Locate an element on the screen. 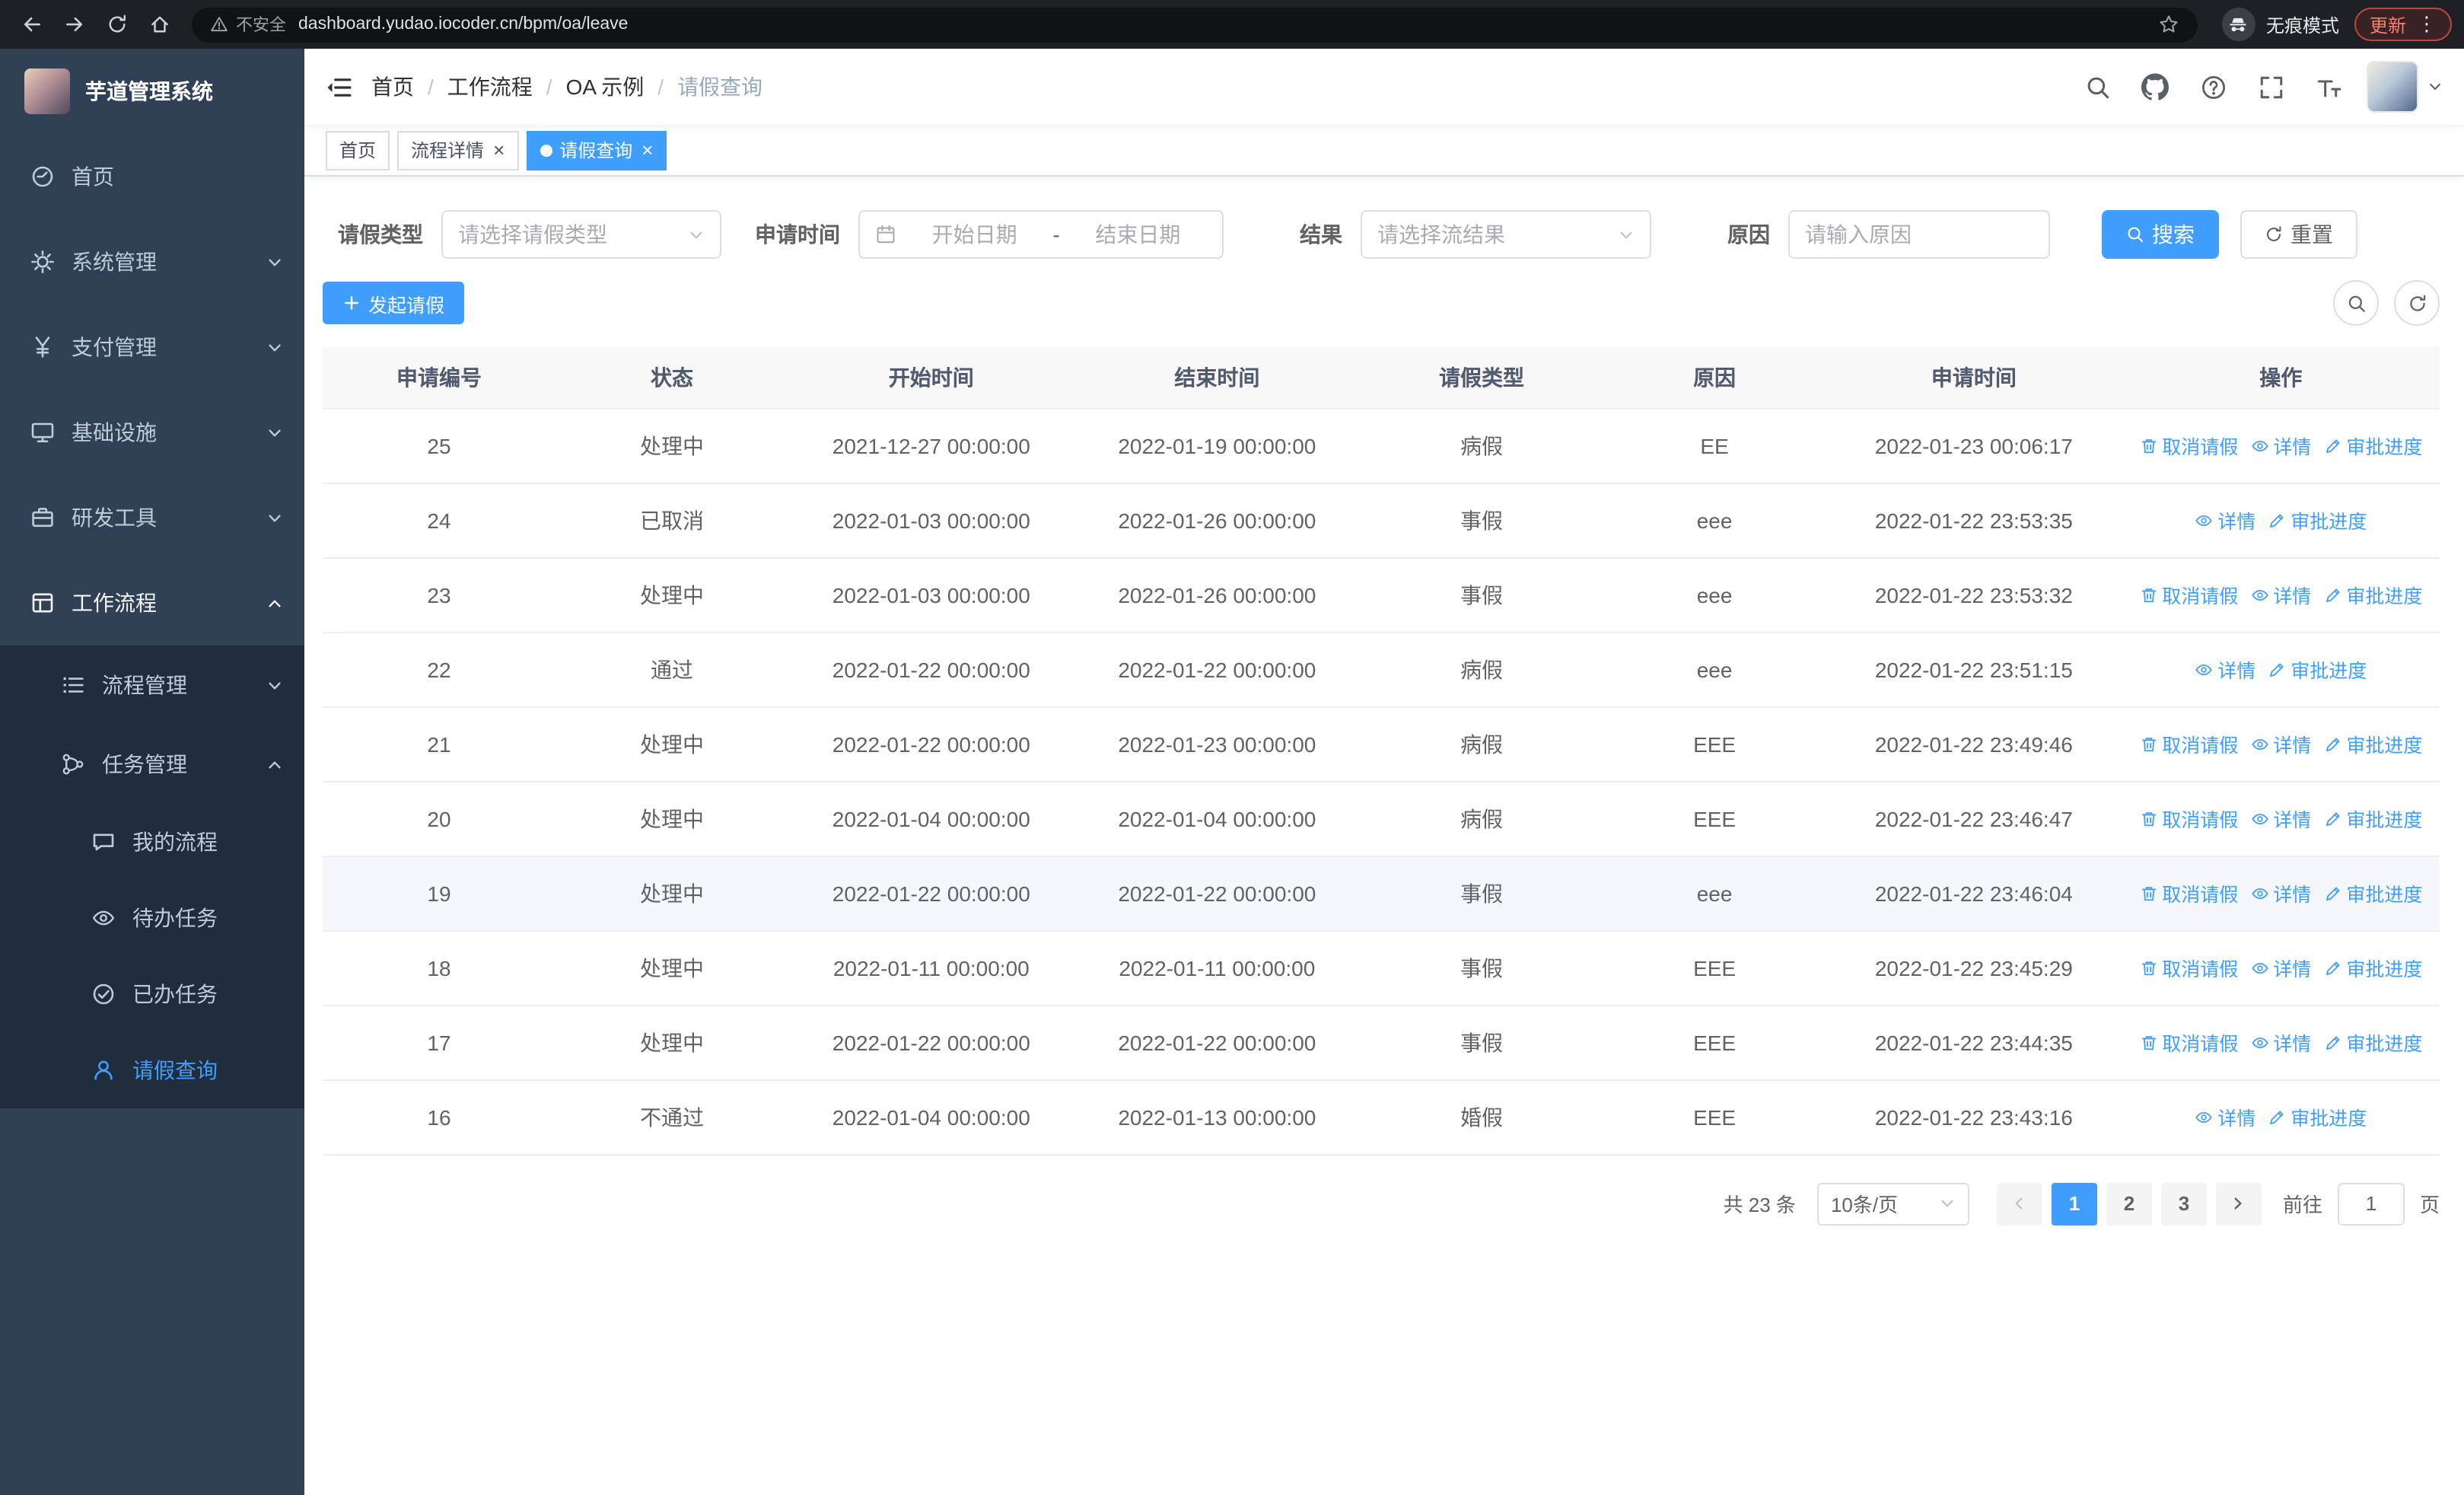 Image resolution: width=2464 pixels, height=1495 pixels. bookmark-star-icon is located at coordinates (2168, 25).